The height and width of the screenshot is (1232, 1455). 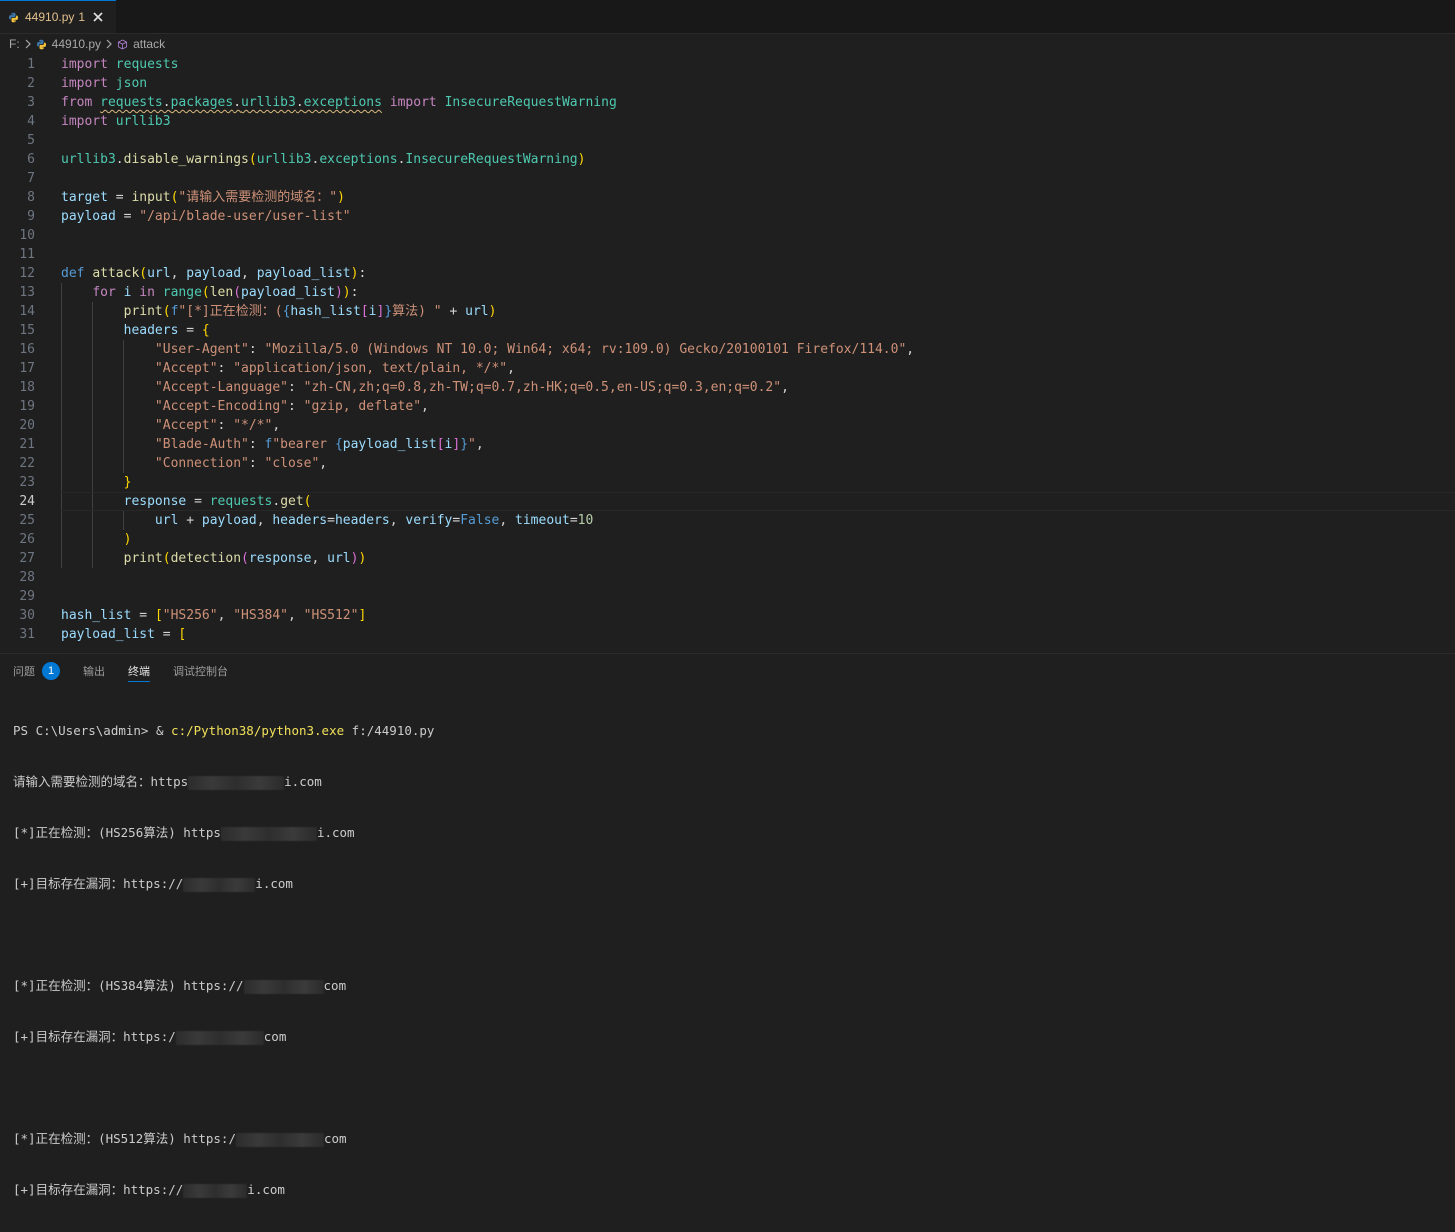 What do you see at coordinates (27, 387) in the screenshot?
I see `line-number: 18` at bounding box center [27, 387].